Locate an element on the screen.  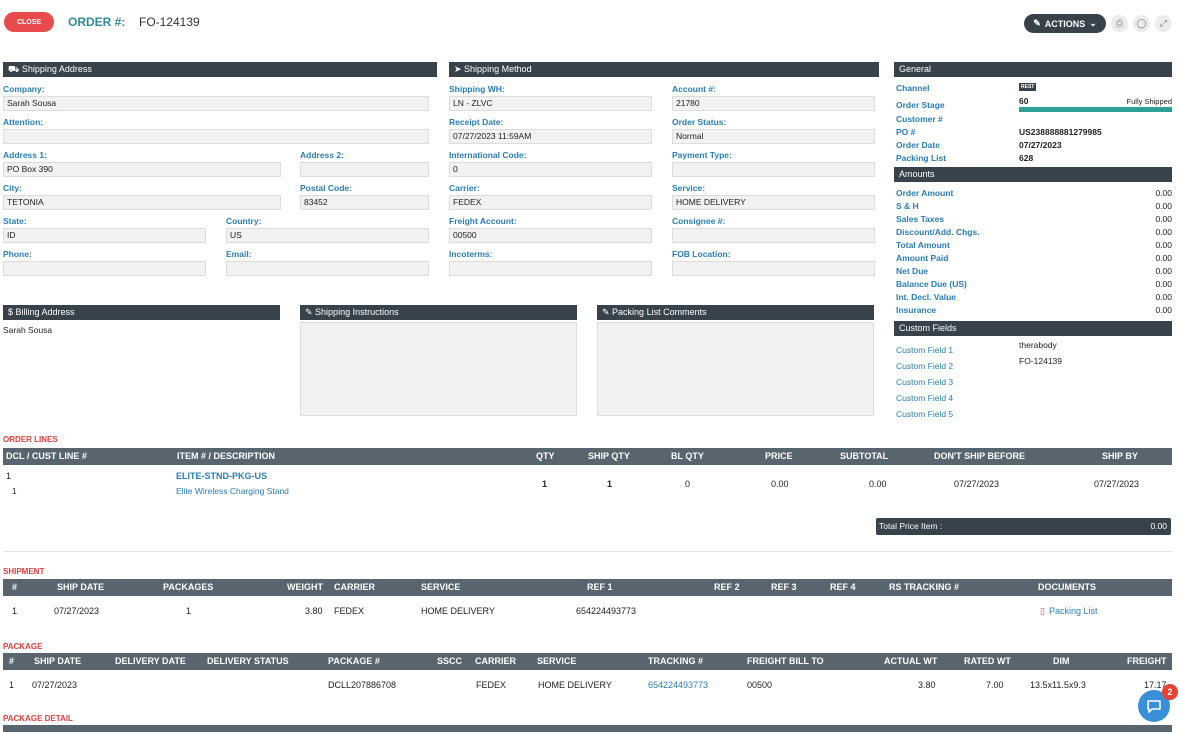
intl-field: 0 is located at coordinates (550, 169).